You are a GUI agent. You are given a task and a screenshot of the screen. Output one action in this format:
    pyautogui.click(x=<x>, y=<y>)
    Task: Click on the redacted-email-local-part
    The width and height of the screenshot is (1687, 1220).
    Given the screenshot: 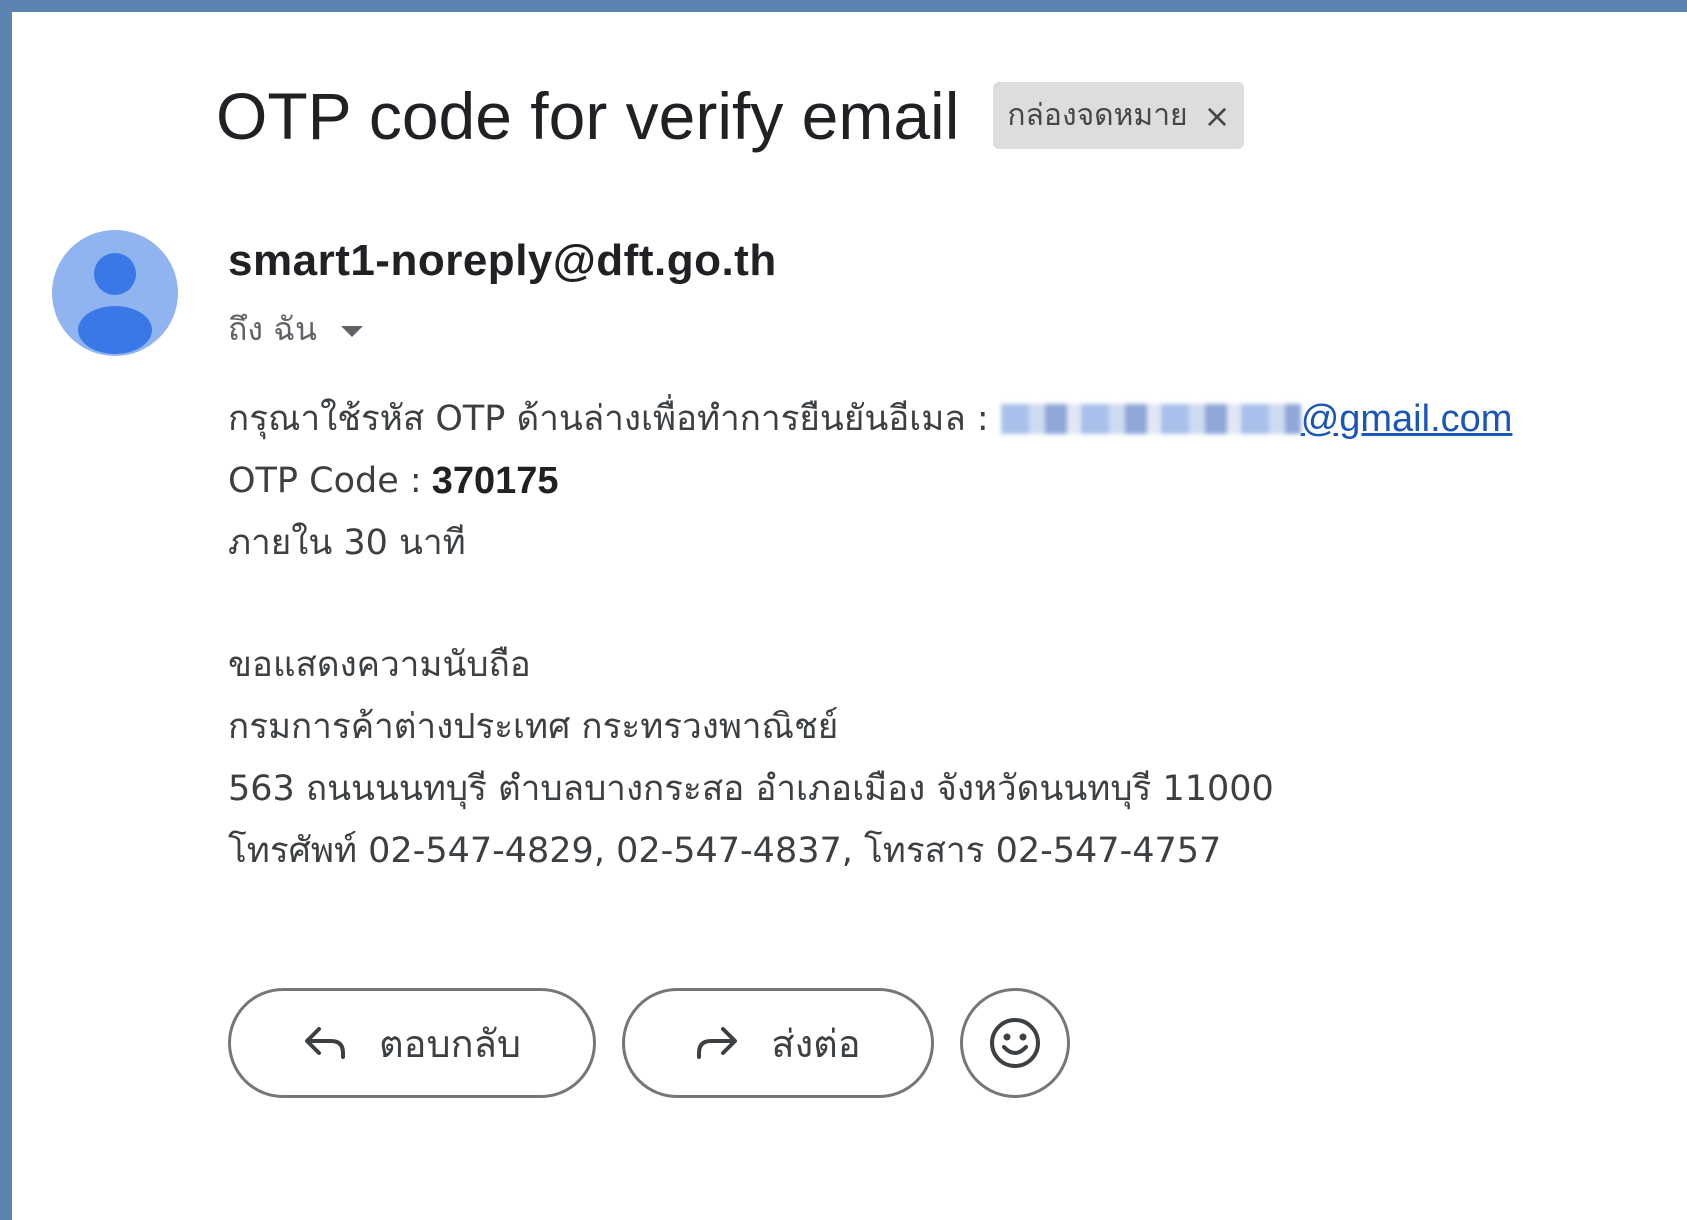 What is the action you would take?
    pyautogui.click(x=1150, y=419)
    